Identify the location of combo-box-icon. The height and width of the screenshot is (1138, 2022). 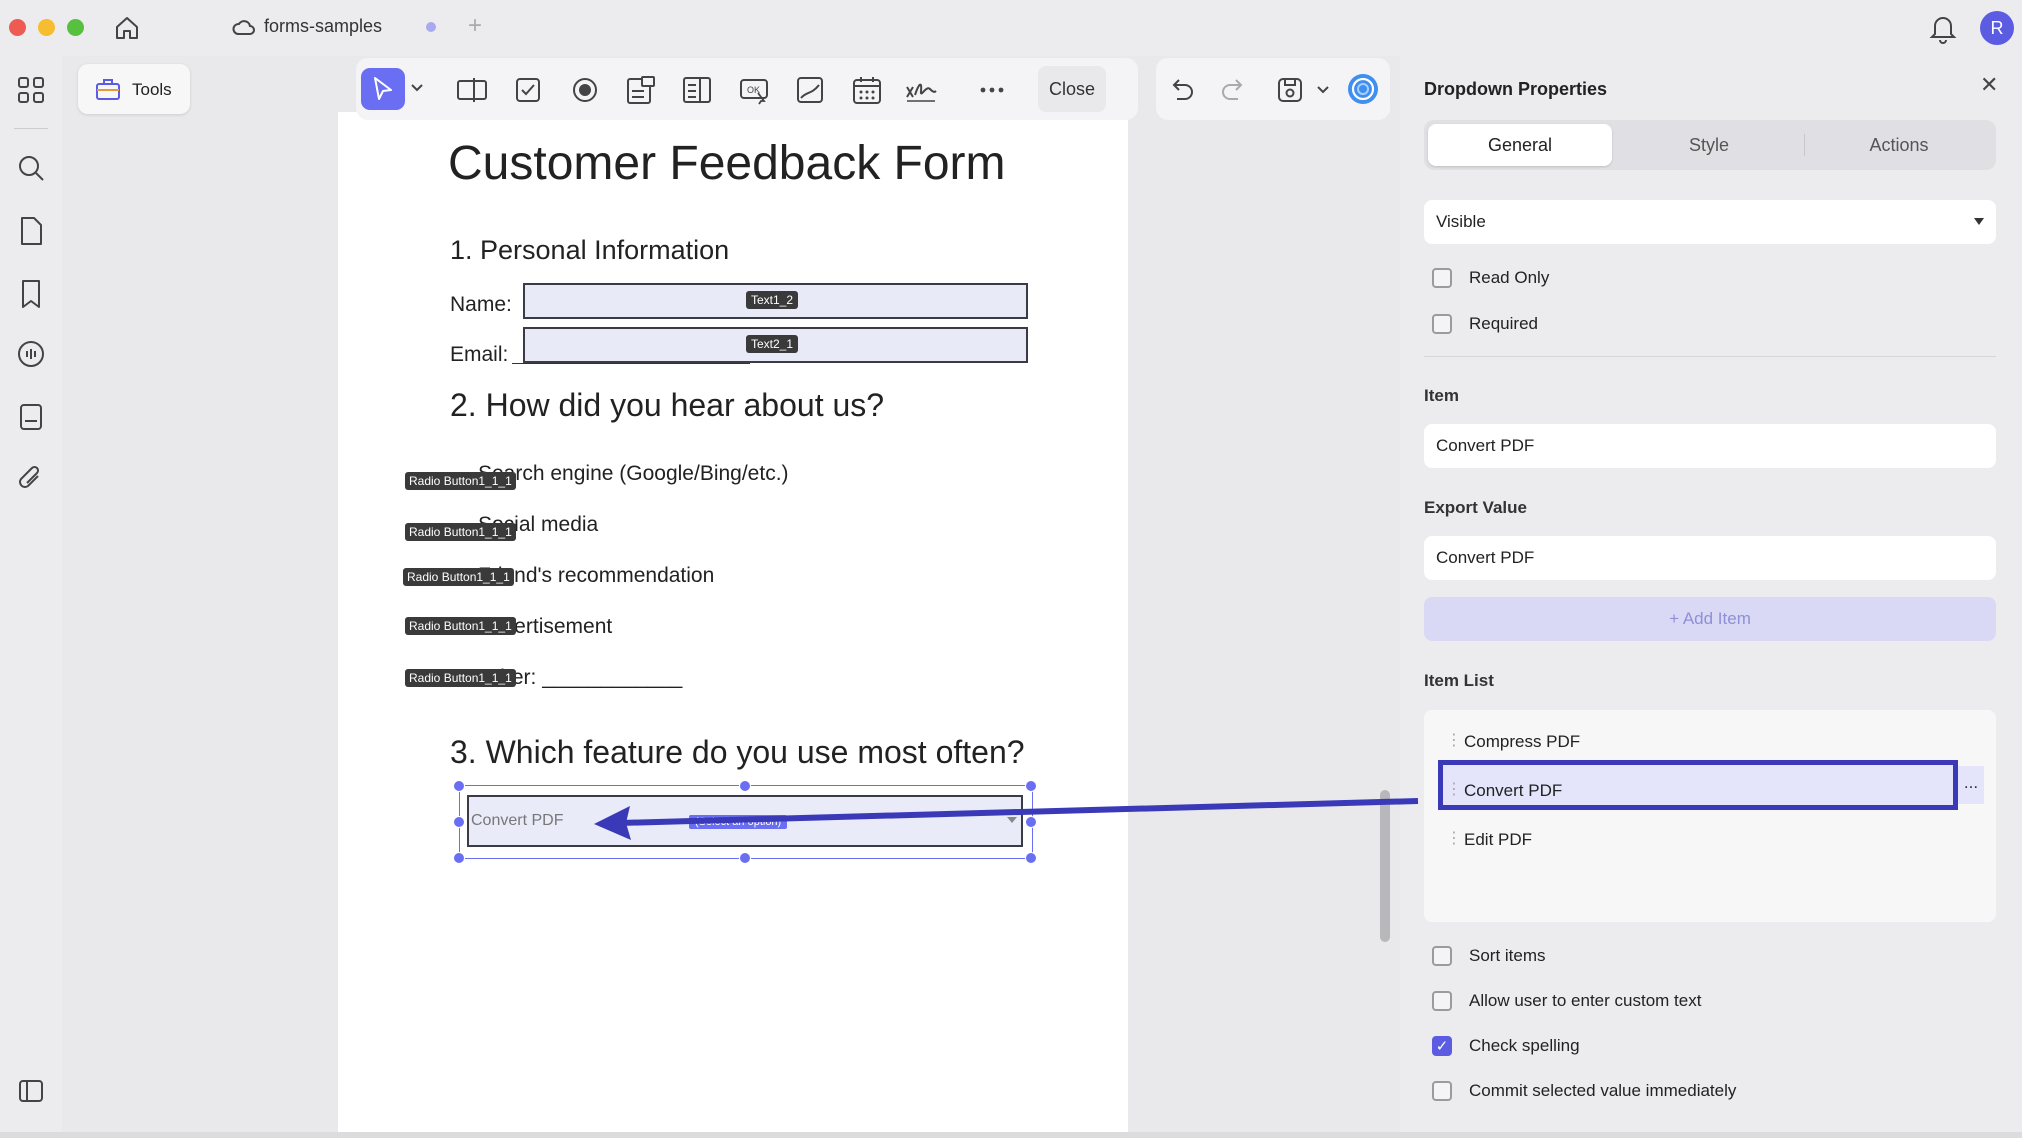
(641, 90).